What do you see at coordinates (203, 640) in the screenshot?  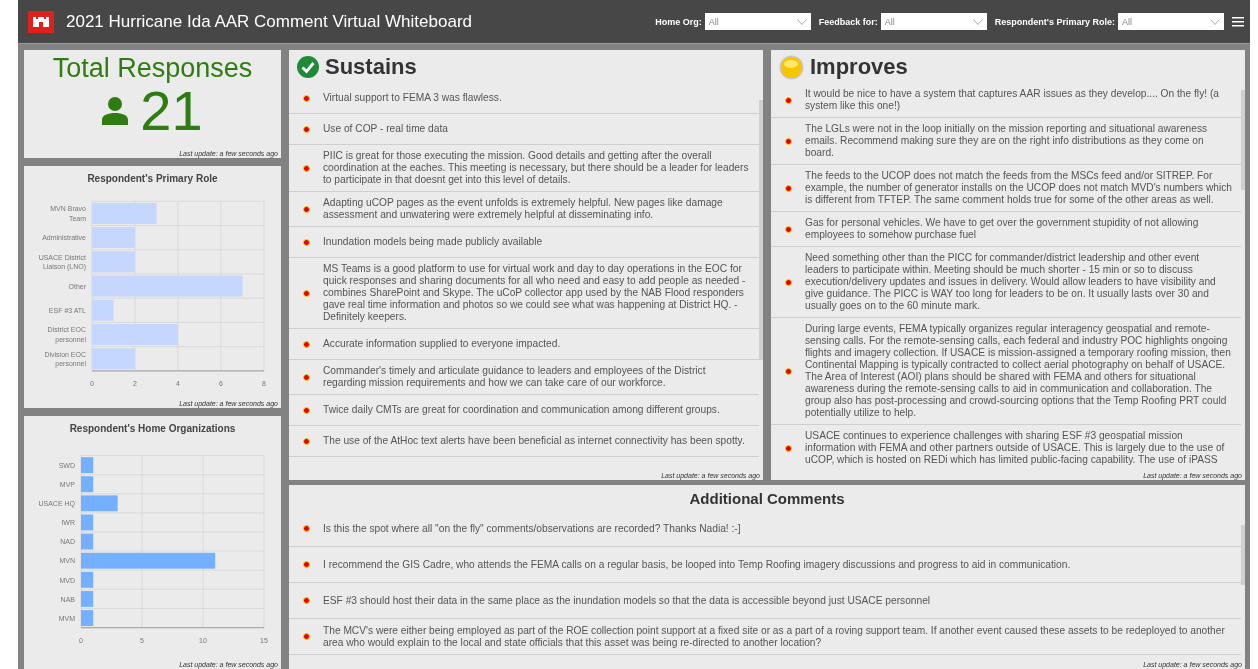 I see `axis-tick-label: 10` at bounding box center [203, 640].